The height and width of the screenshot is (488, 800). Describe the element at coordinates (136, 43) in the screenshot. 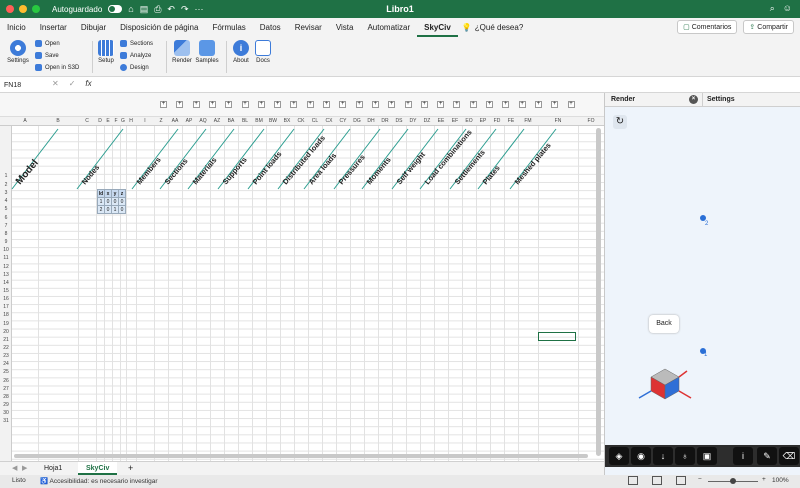

I see `sections-button: Sections` at that location.